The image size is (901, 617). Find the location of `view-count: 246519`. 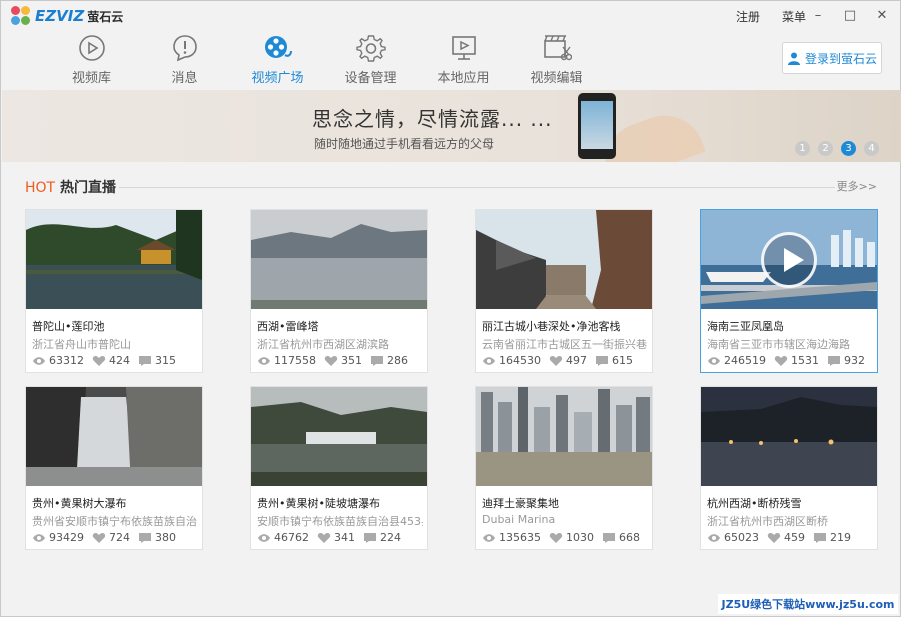

view-count: 246519 is located at coordinates (745, 360).